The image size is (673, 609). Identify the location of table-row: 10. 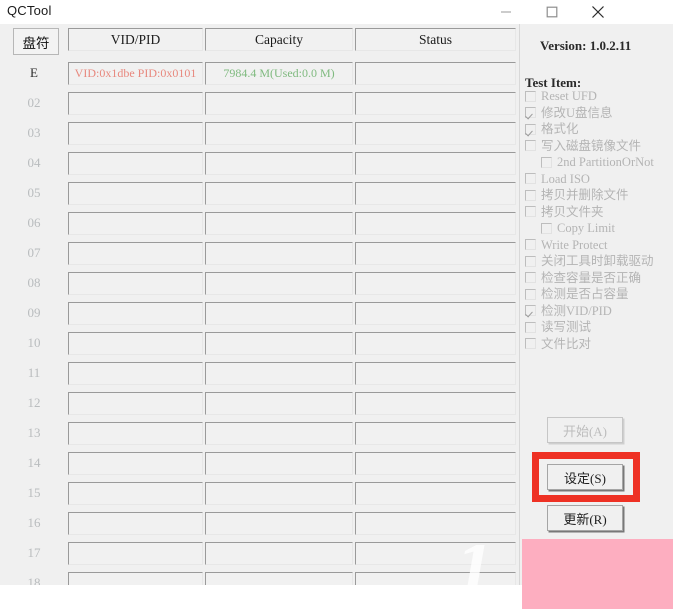
(259, 343).